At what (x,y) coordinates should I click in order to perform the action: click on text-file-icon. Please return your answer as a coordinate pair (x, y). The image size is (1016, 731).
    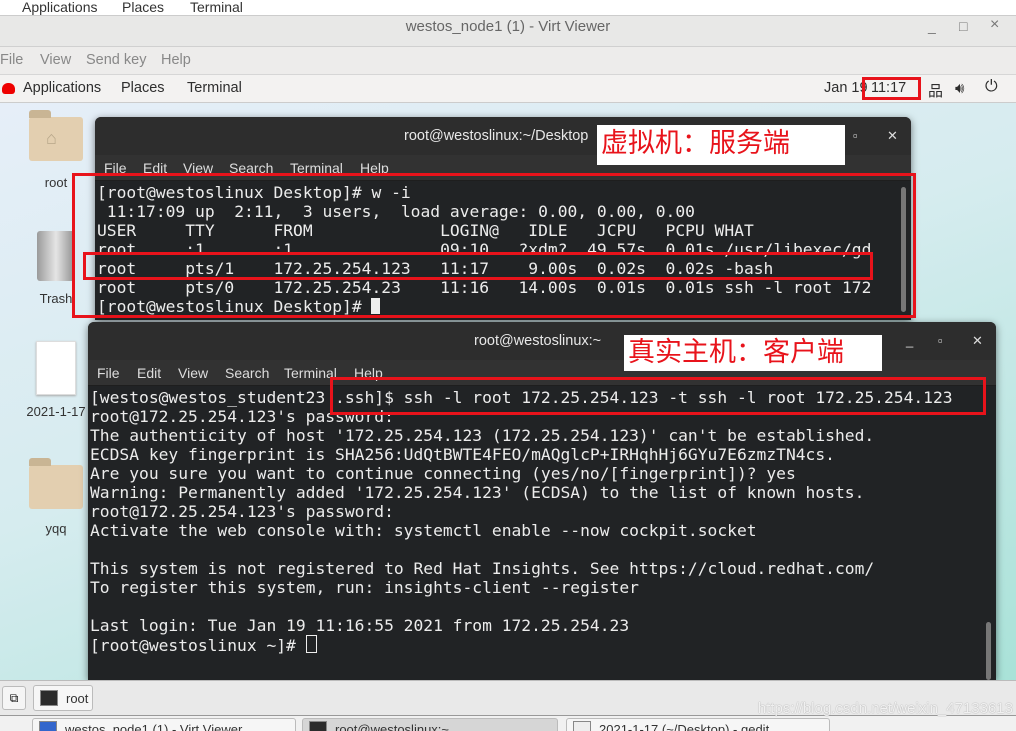
    Looking at the image, I should click on (56, 368).